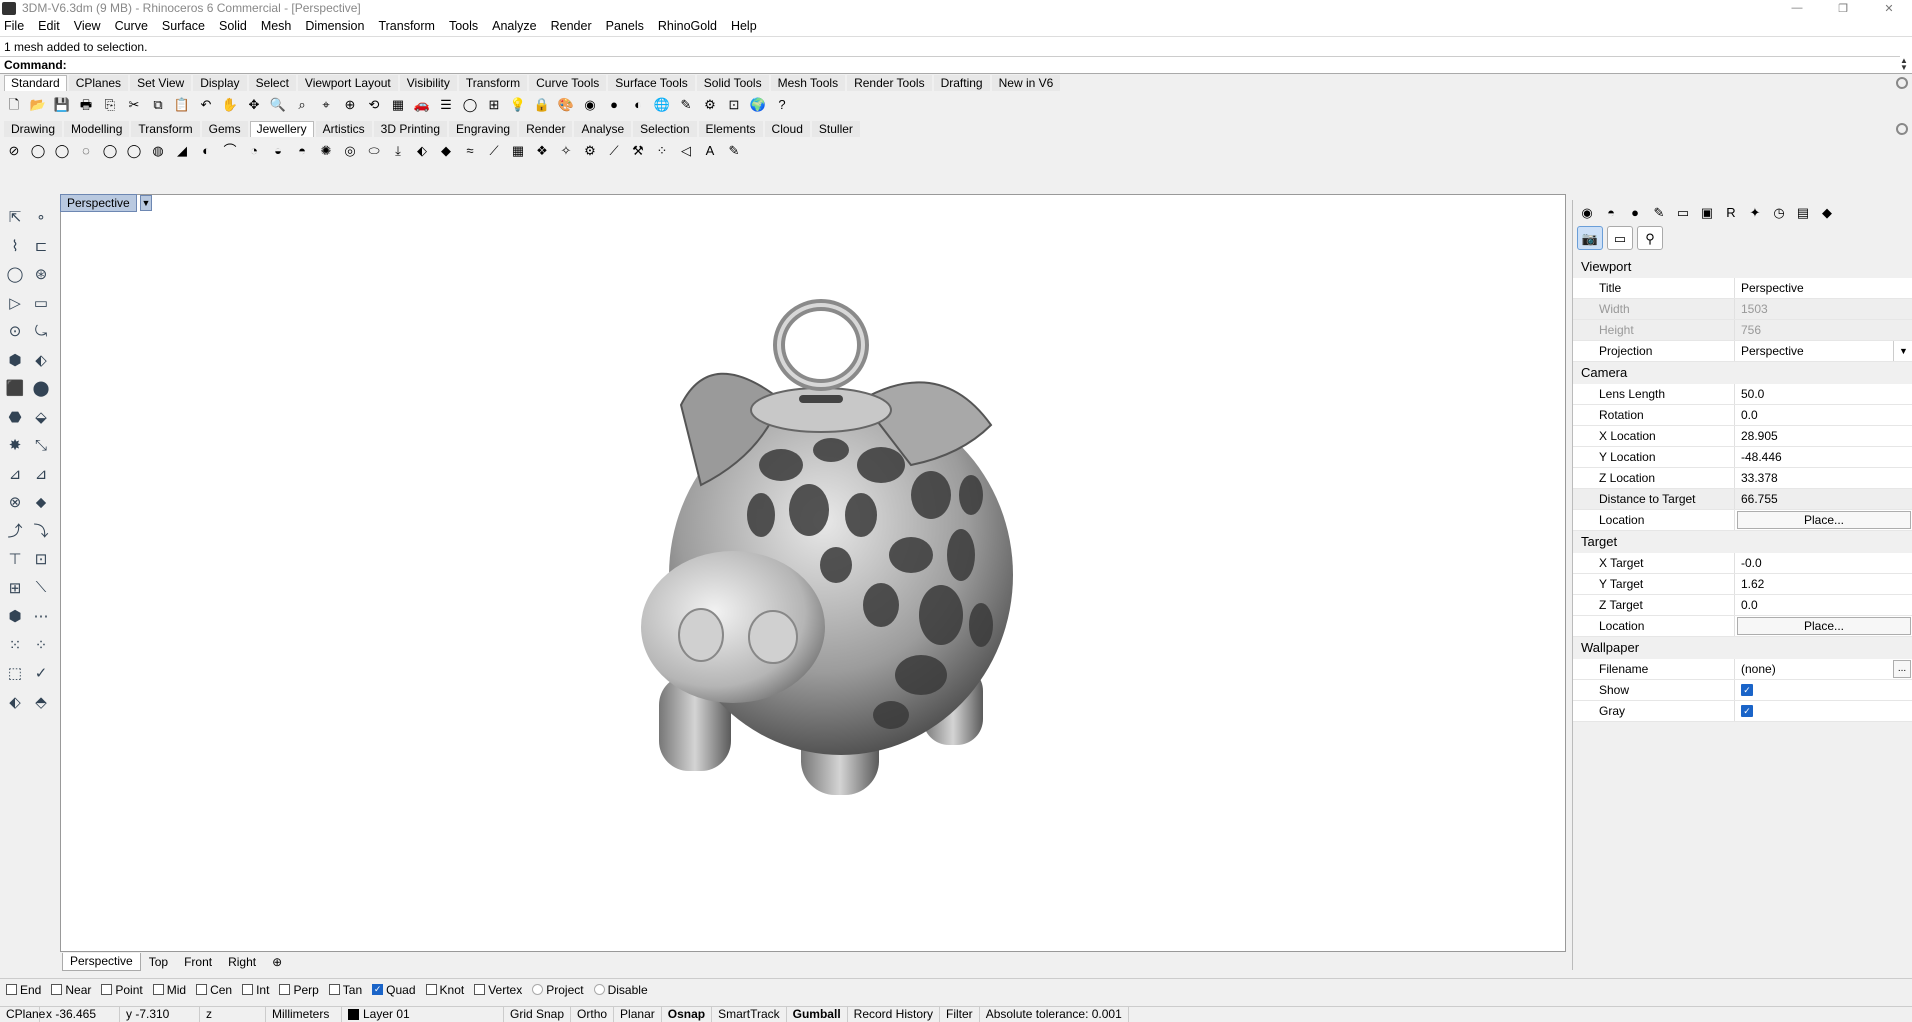 The height and width of the screenshot is (1022, 1912). I want to click on z-target-field: 0.0, so click(1823, 605).